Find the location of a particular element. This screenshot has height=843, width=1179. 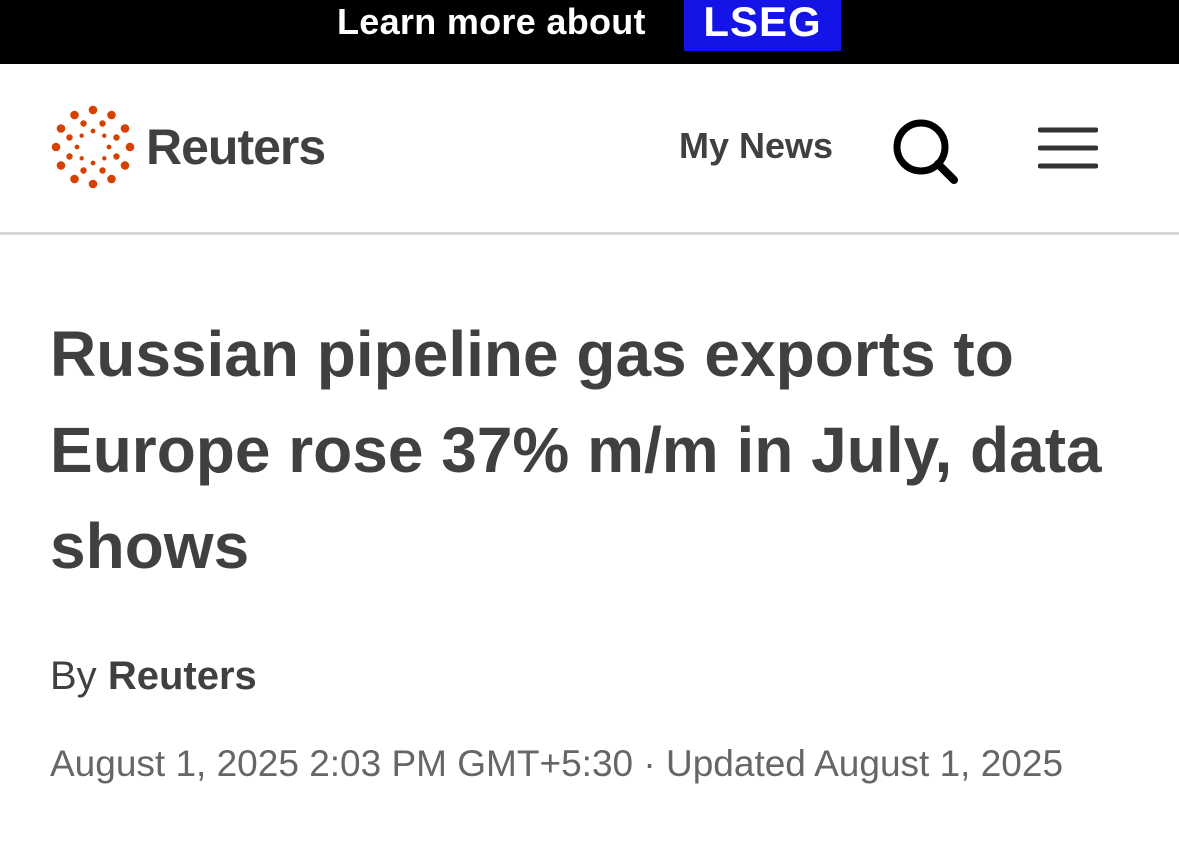

promo-banner: Learn more about LSEG is located at coordinates (589, 32).